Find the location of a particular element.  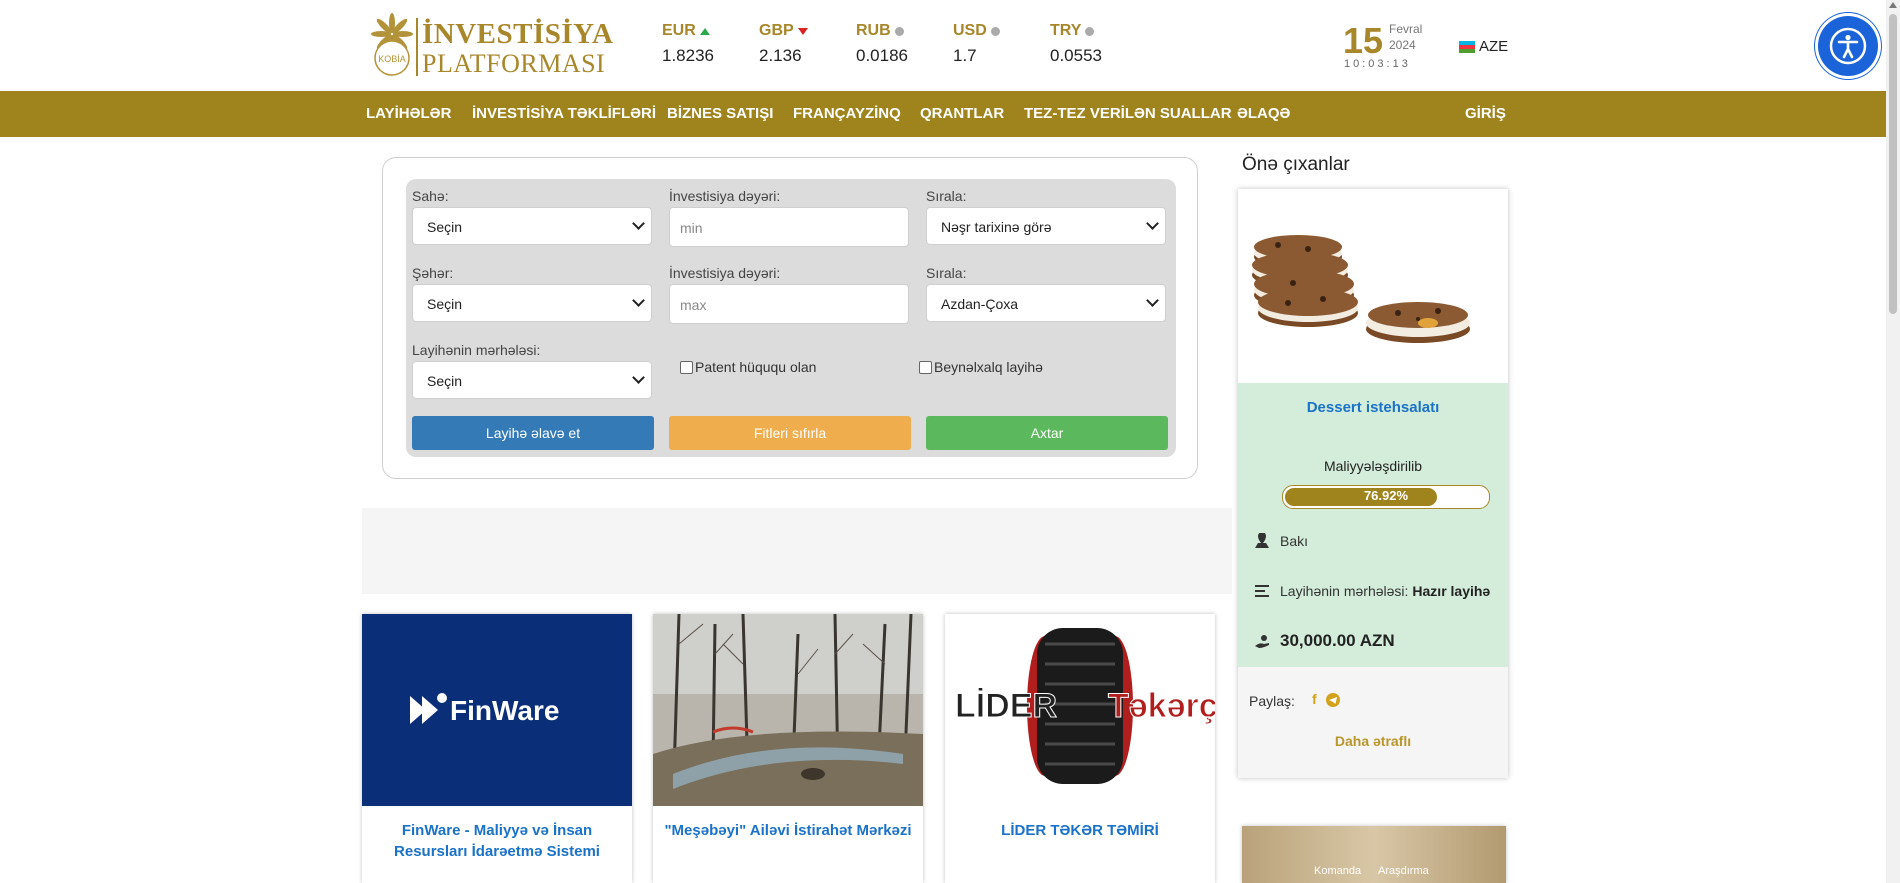

tire-logo-right-text: Təkərçi is located at coordinates (1161, 706).